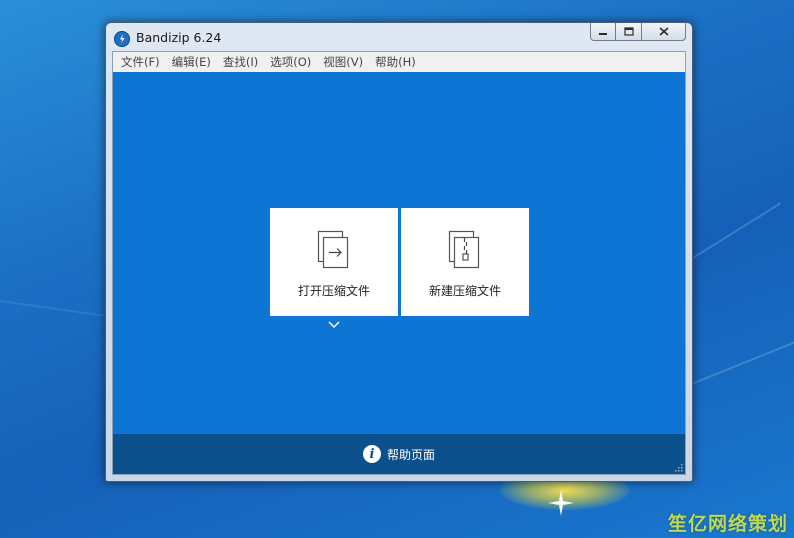  Describe the element at coordinates (410, 454) in the screenshot. I see `help-page-label: 帮助页面` at that location.